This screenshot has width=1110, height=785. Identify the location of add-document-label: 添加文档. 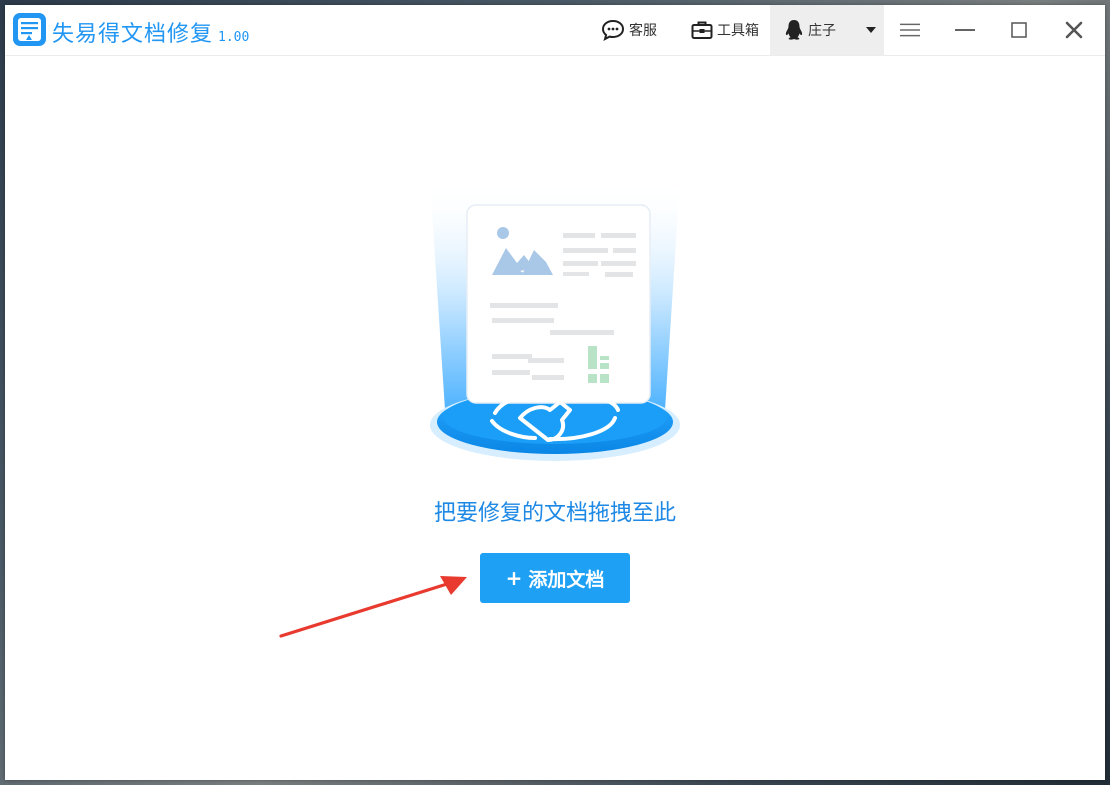
(566, 579).